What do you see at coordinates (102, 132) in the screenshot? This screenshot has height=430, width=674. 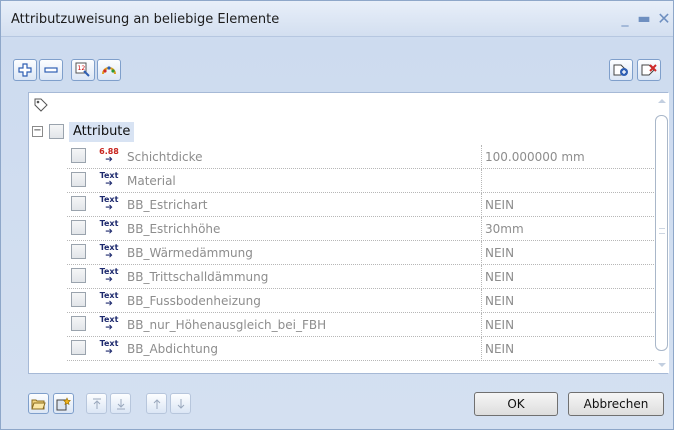 I see `group-label: Attribute` at bounding box center [102, 132].